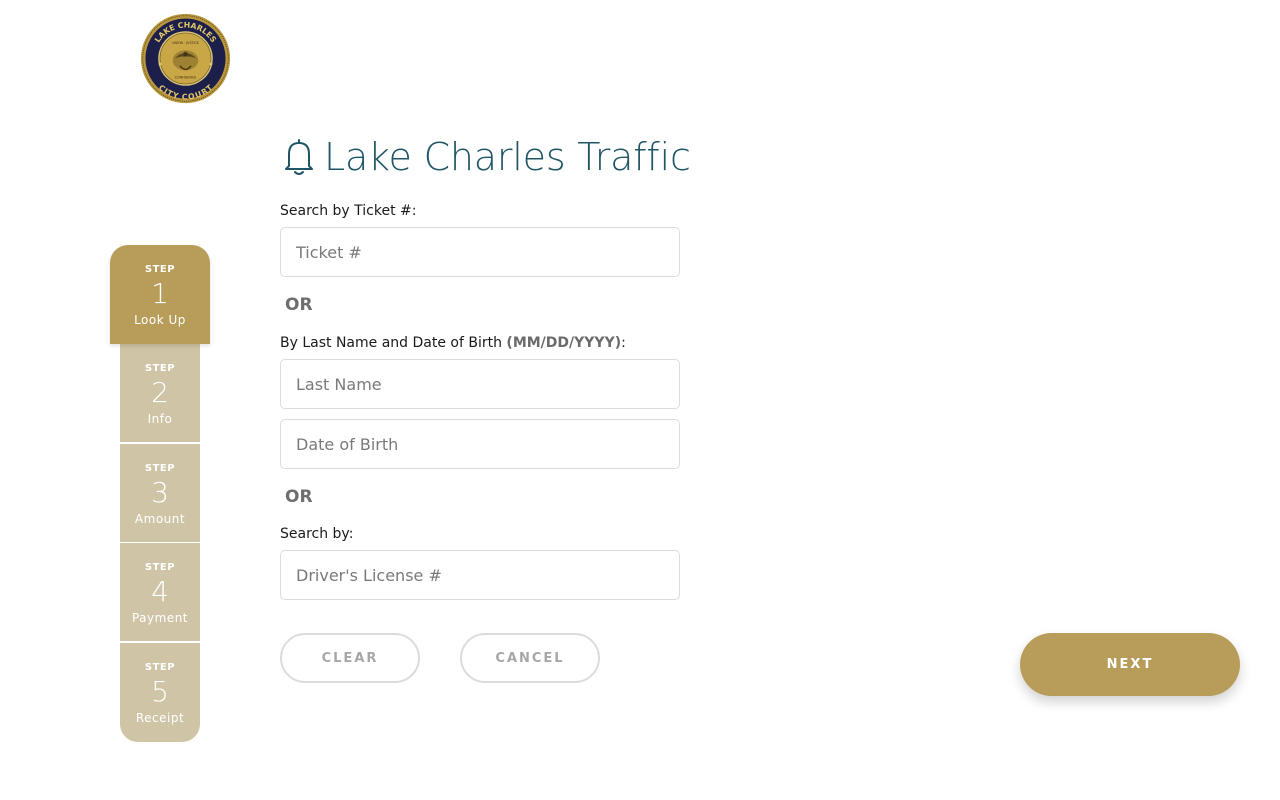  I want to click on step-5-receipt: STEP 5 Receipt, so click(160, 692).